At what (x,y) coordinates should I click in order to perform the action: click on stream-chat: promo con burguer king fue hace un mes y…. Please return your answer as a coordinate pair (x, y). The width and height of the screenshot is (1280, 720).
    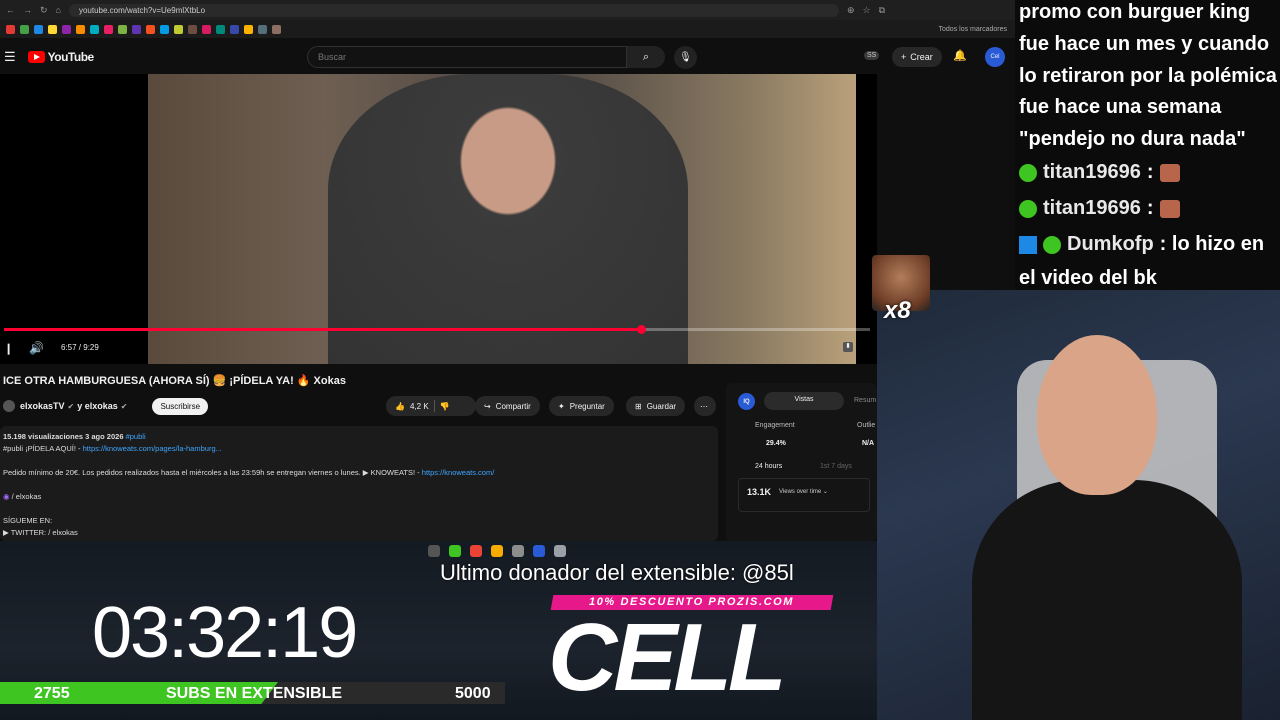
    Looking at the image, I should click on (1147, 145).